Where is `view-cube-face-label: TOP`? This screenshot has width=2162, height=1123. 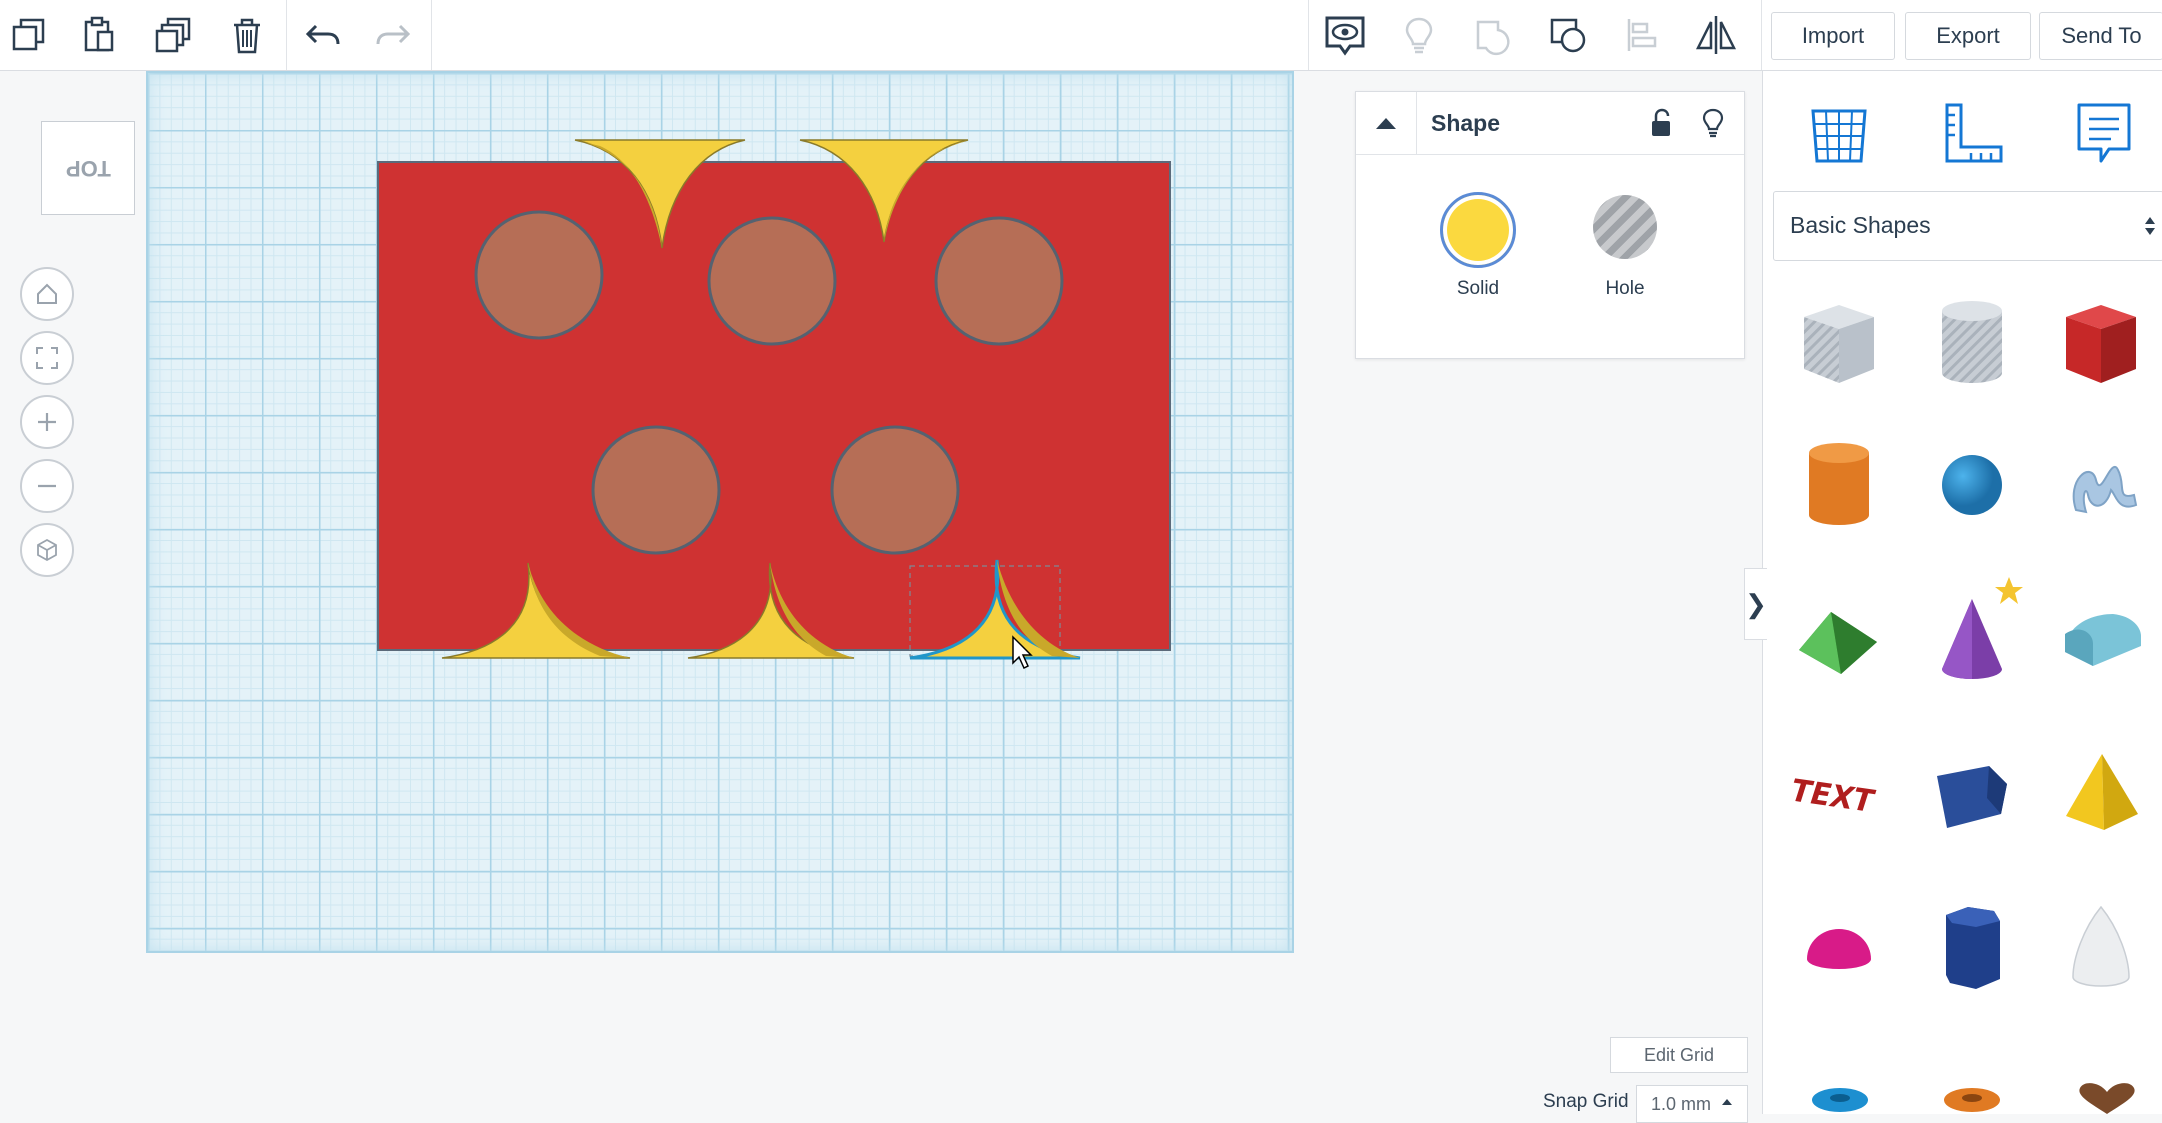 view-cube-face-label: TOP is located at coordinates (88, 168).